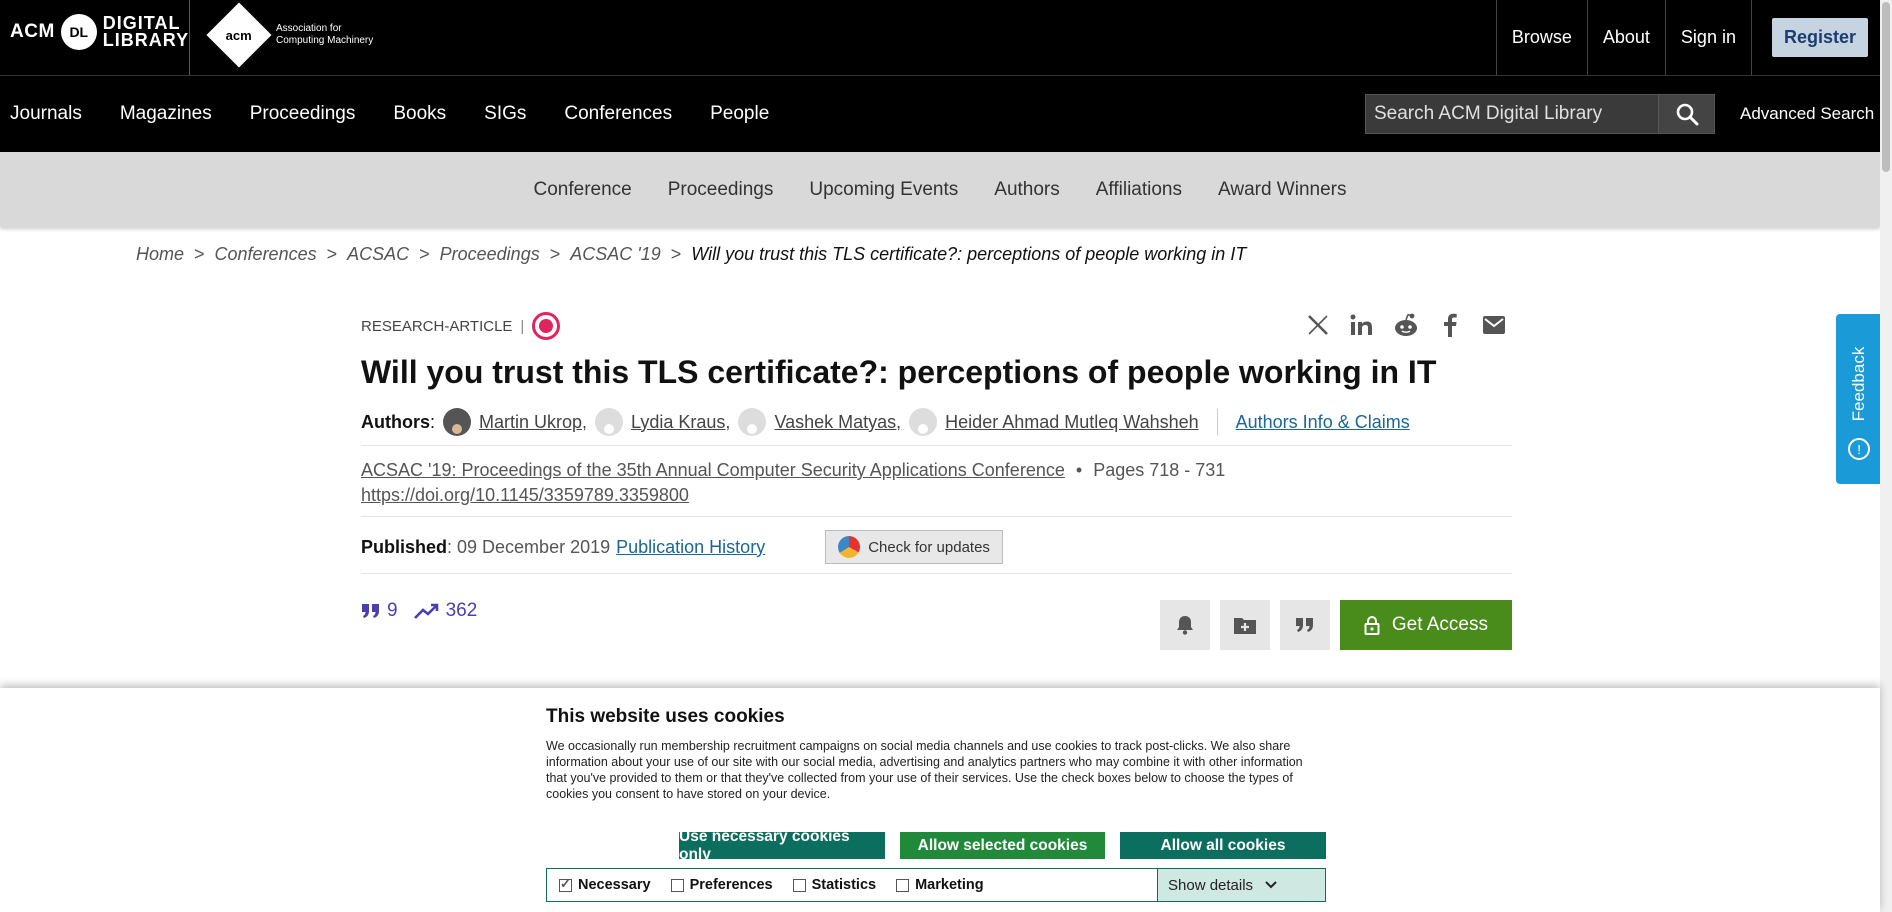  Describe the element at coordinates (618, 114) in the screenshot. I see `nav-conferences: Conferences` at that location.